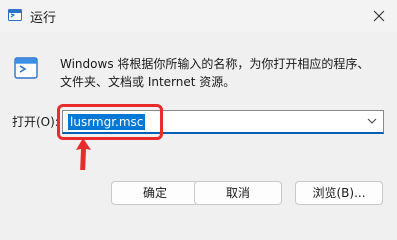 The width and height of the screenshot is (397, 240). What do you see at coordinates (35, 122) in the screenshot?
I see `open-label: 打开(O):` at bounding box center [35, 122].